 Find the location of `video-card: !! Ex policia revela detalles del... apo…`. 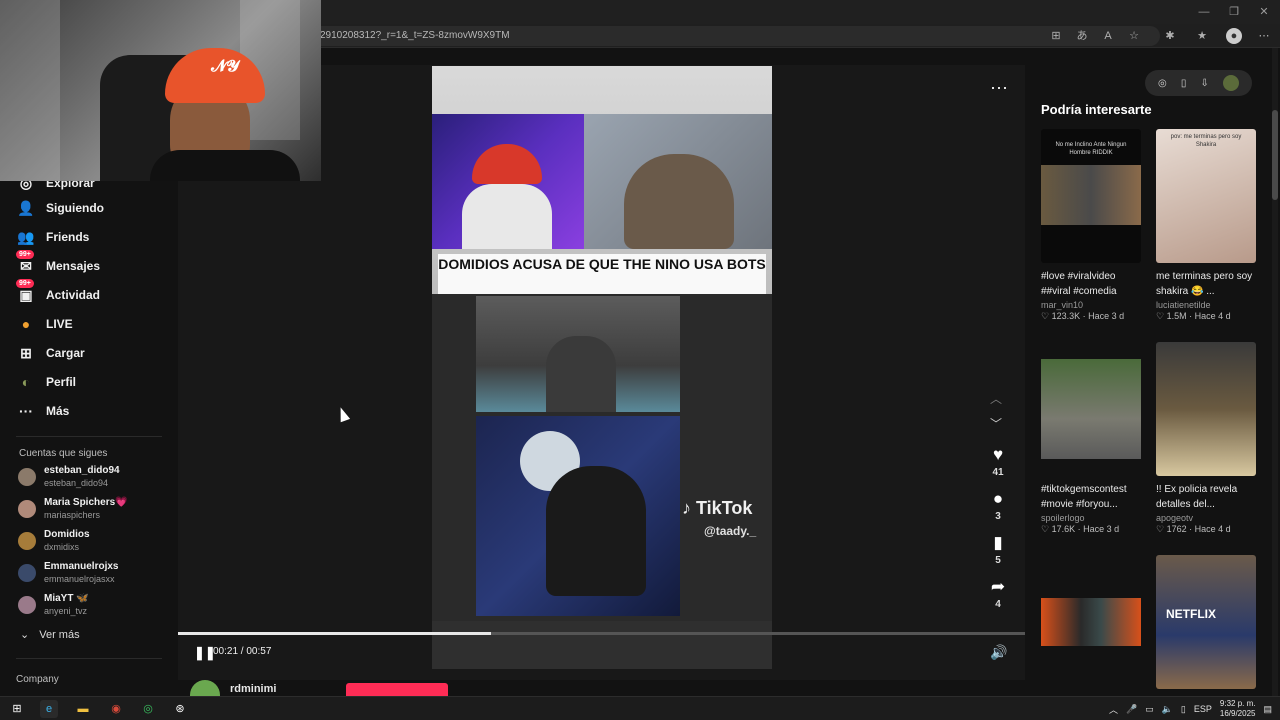

video-card: !! Ex policia revela detalles del... apo… is located at coordinates (1207, 438).